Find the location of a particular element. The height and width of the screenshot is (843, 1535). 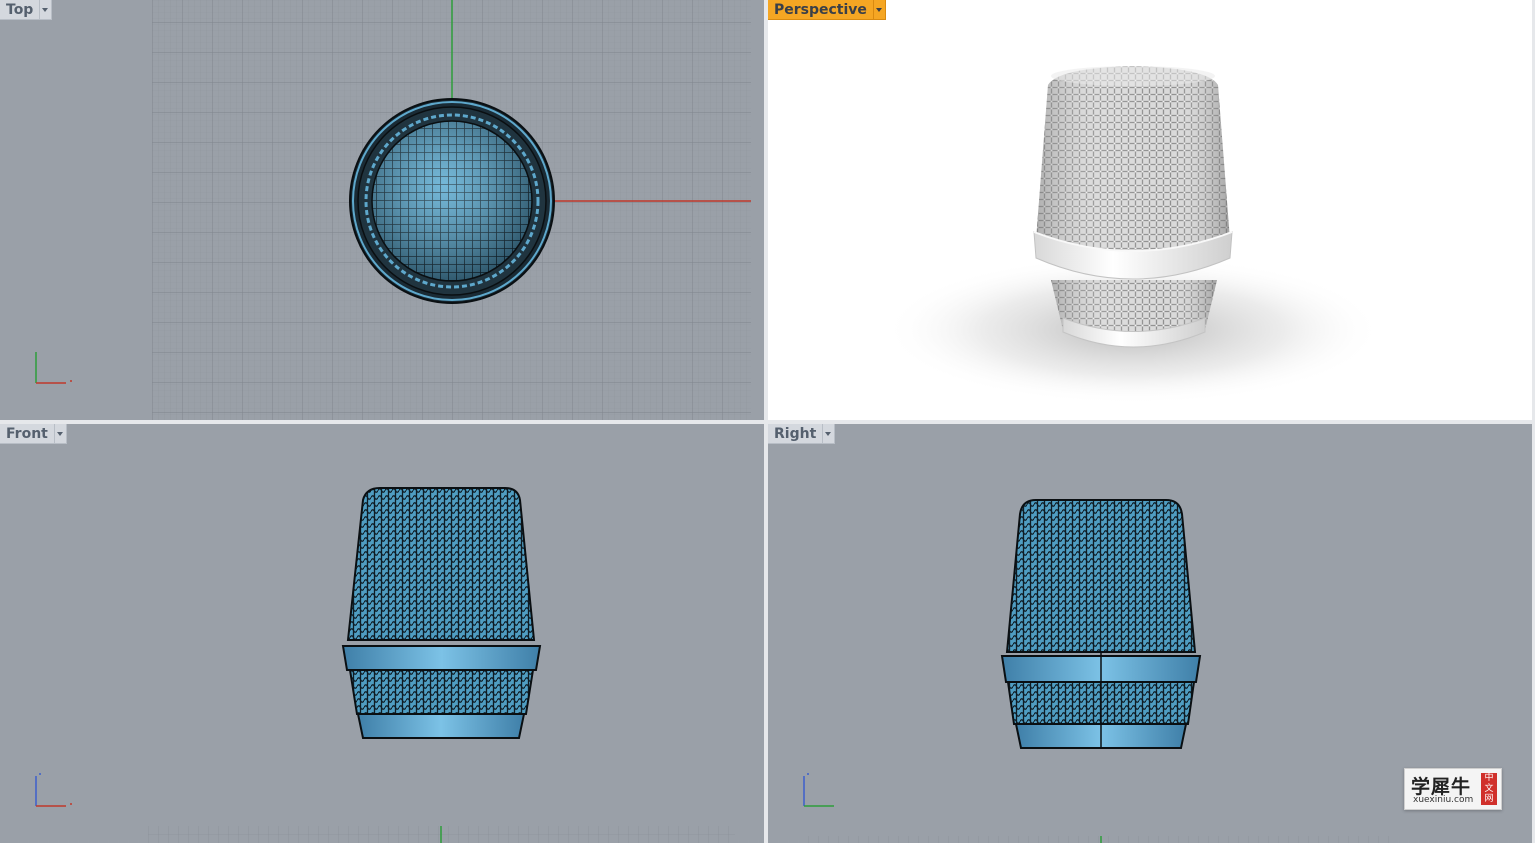

microphone-top-view is located at coordinates (452, 201).